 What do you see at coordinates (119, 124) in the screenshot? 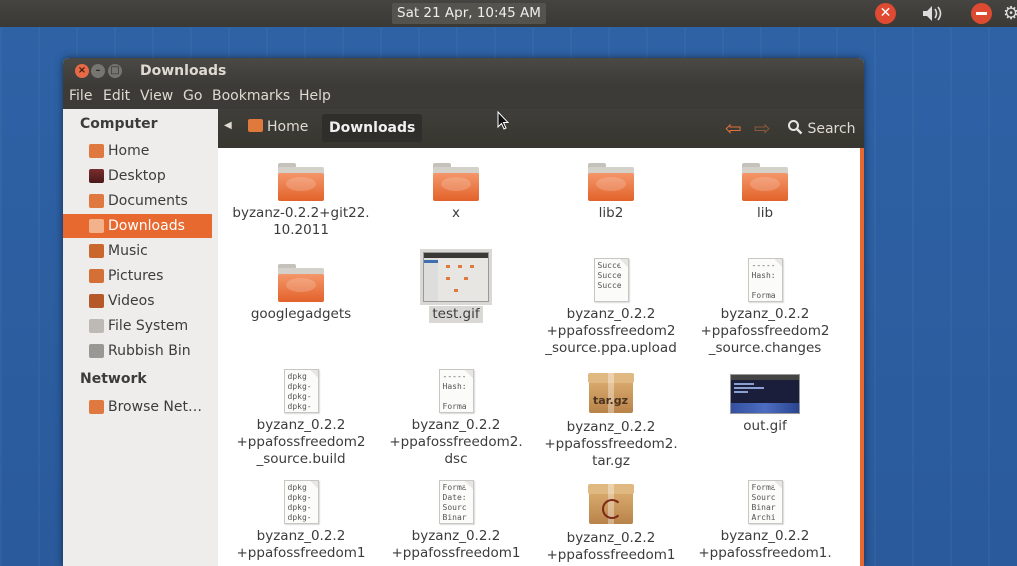
I see `sidebar-heading-computer: Computer` at bounding box center [119, 124].